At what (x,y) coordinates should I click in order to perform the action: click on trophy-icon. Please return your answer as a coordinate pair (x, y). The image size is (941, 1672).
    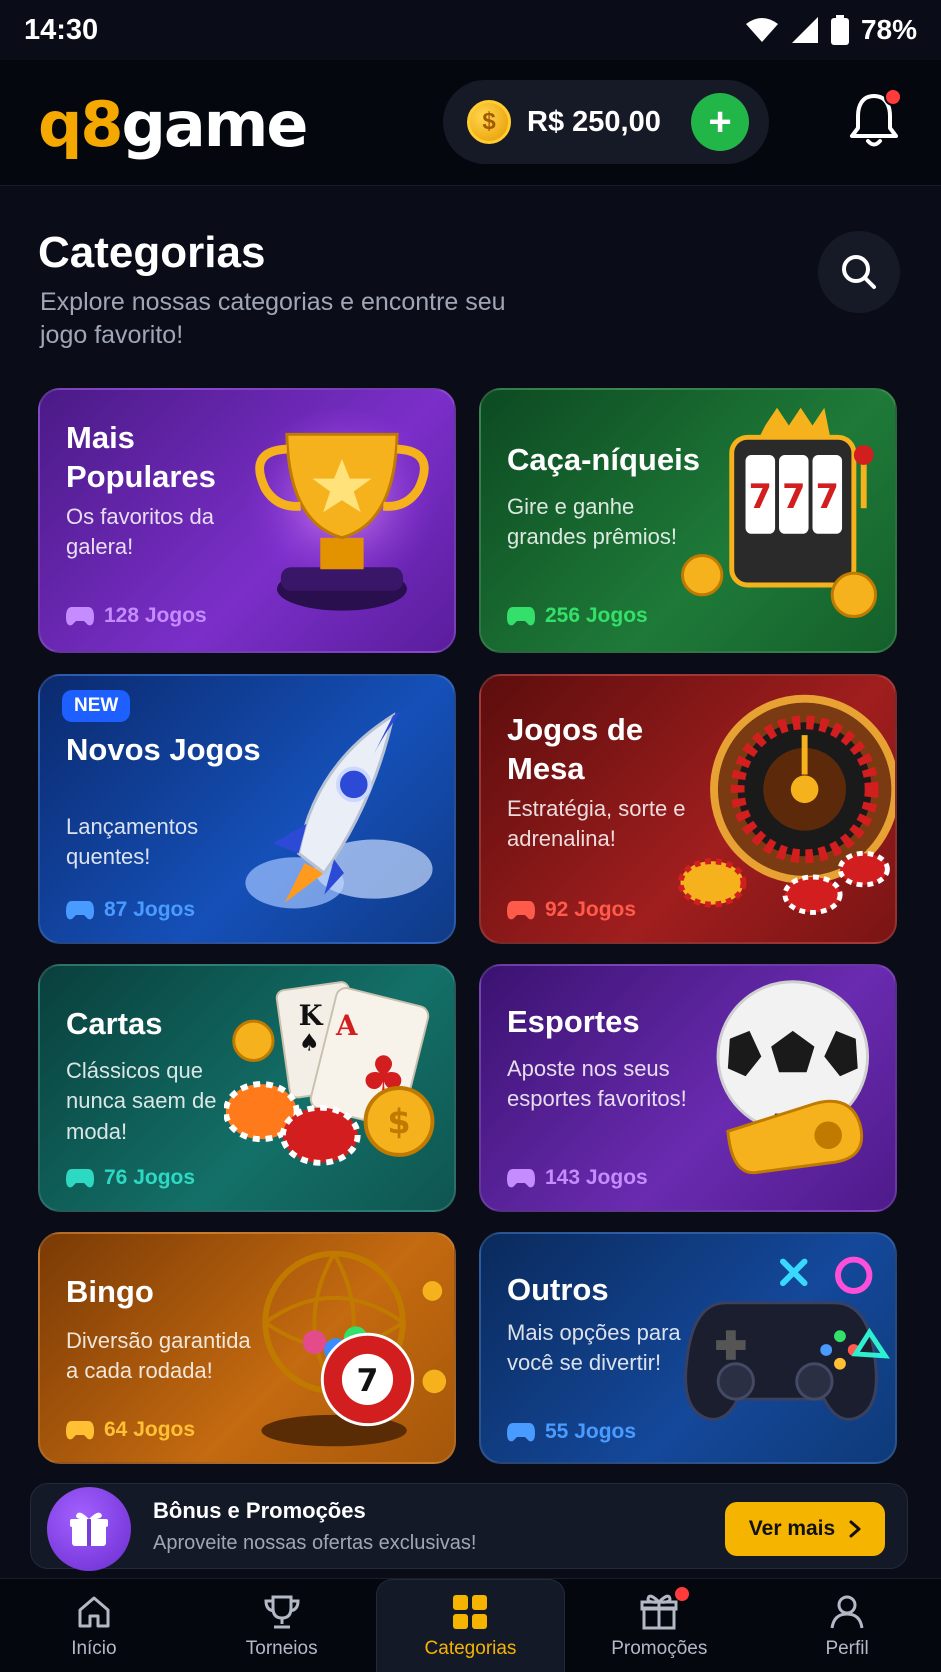
    Looking at the image, I should click on (282, 1611).